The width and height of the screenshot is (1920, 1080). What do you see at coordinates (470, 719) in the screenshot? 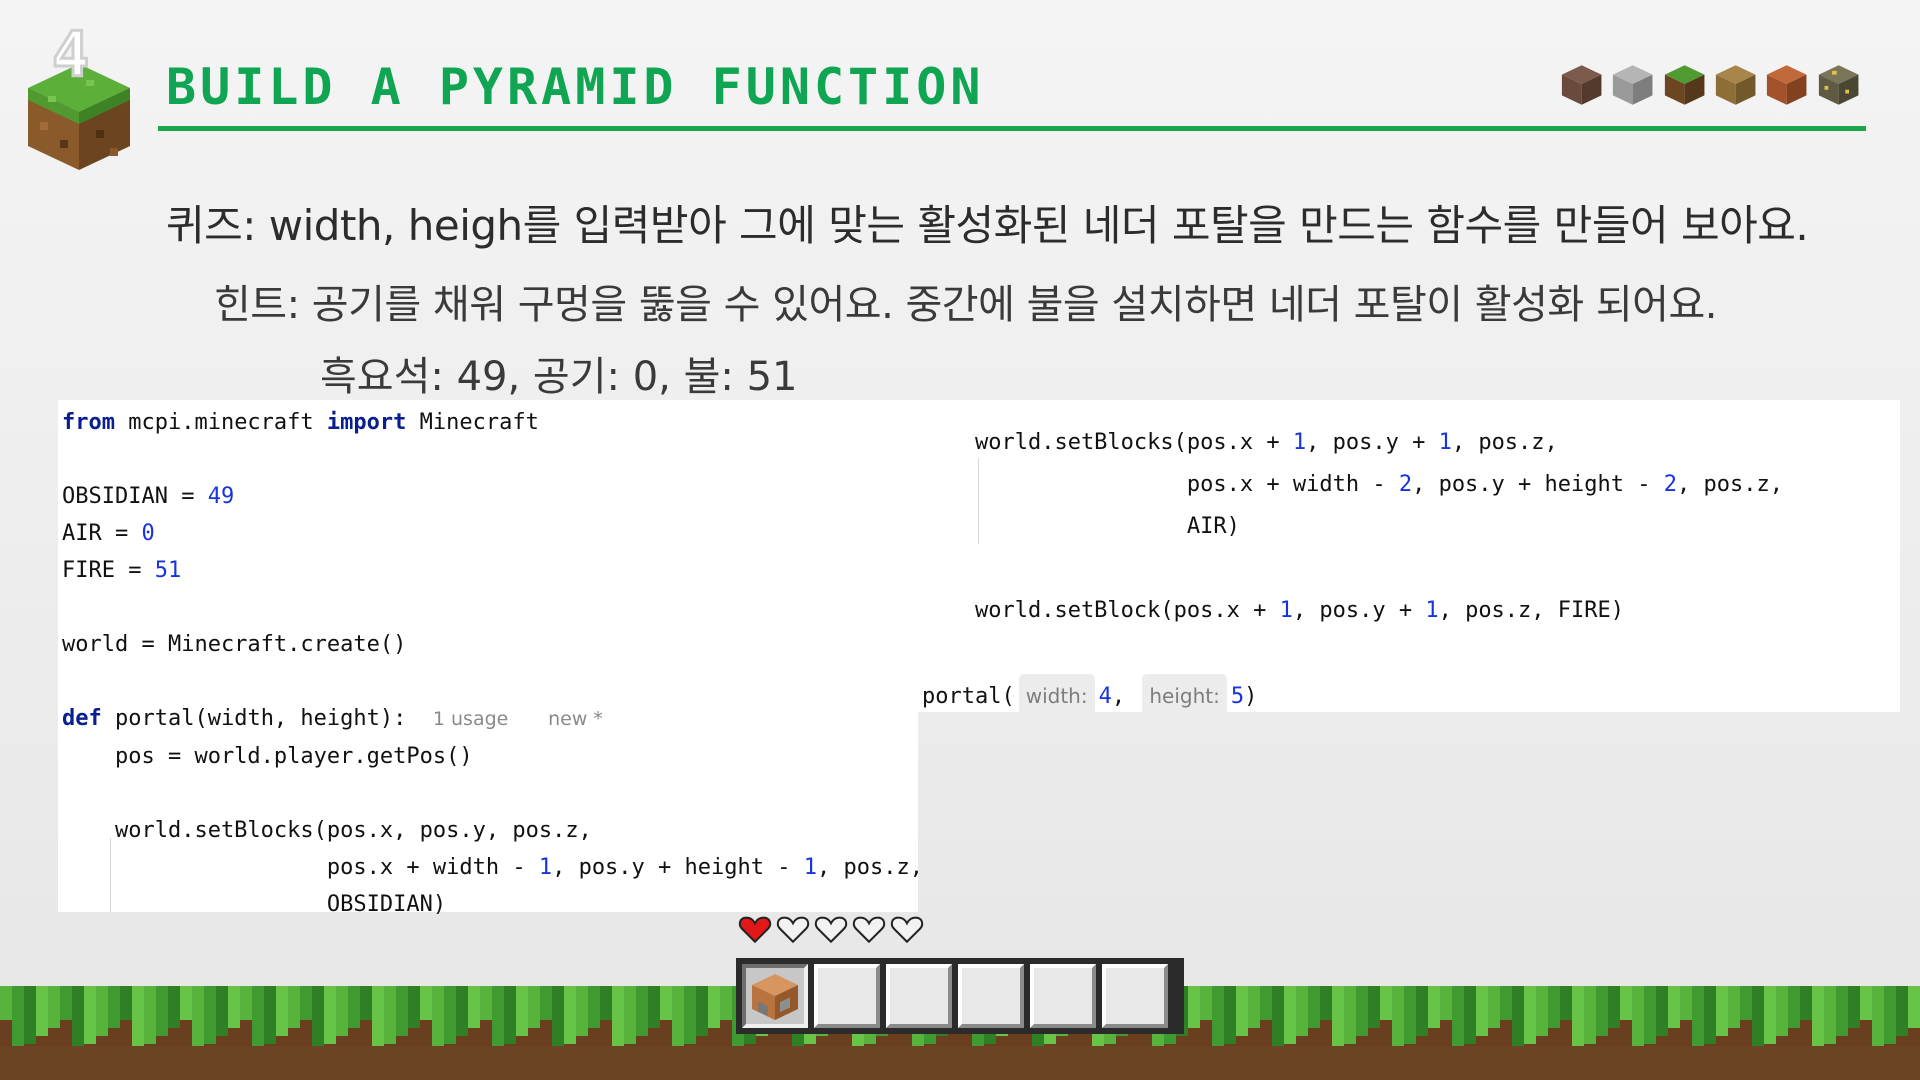
I see `usage-hint: 1 usage` at bounding box center [470, 719].